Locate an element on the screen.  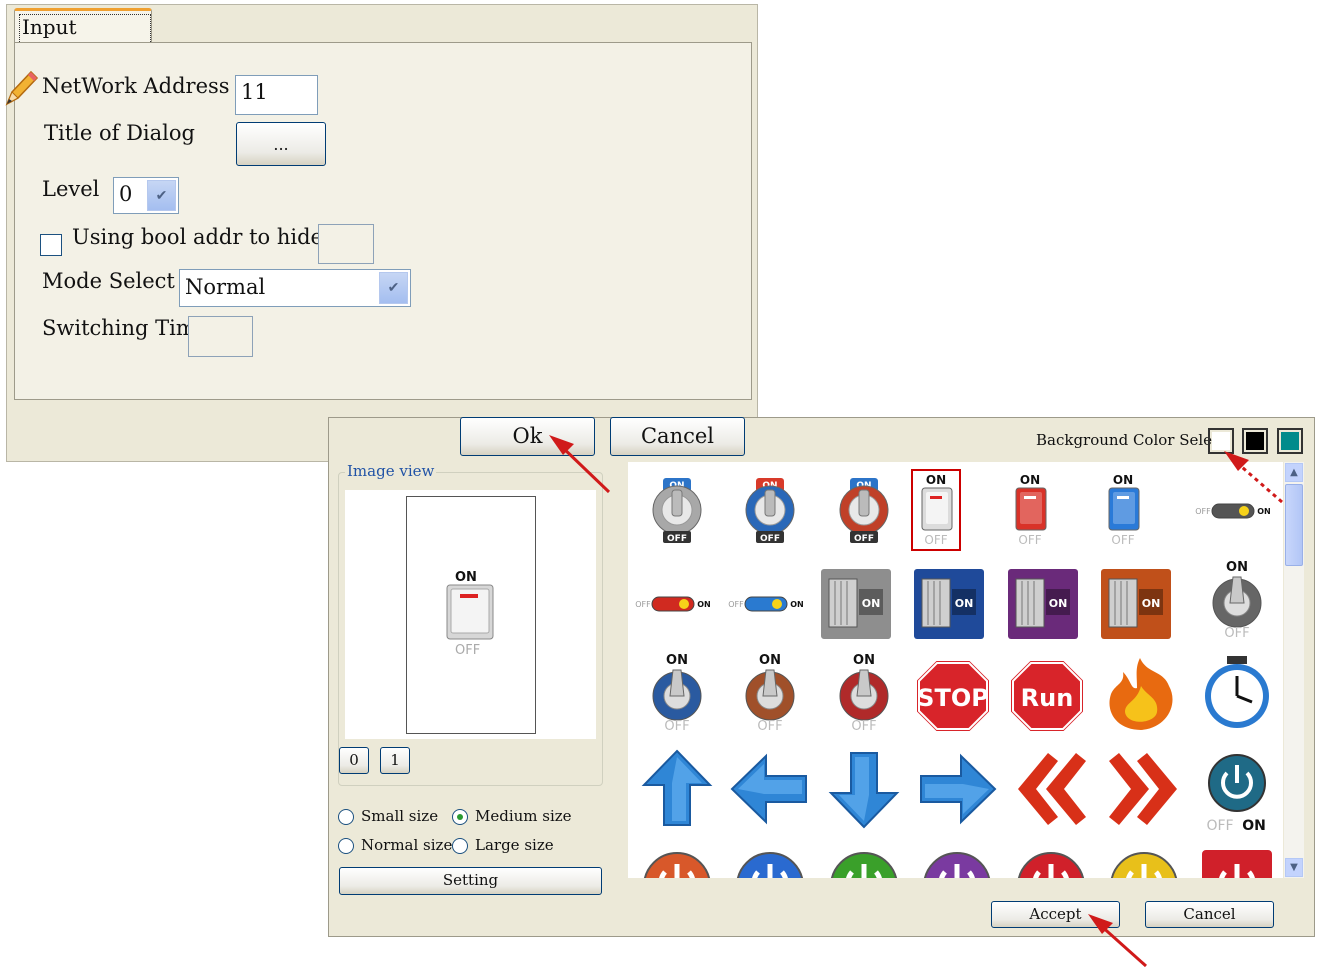
accept-pointer-arrow-icon is located at coordinates (1117, 941).